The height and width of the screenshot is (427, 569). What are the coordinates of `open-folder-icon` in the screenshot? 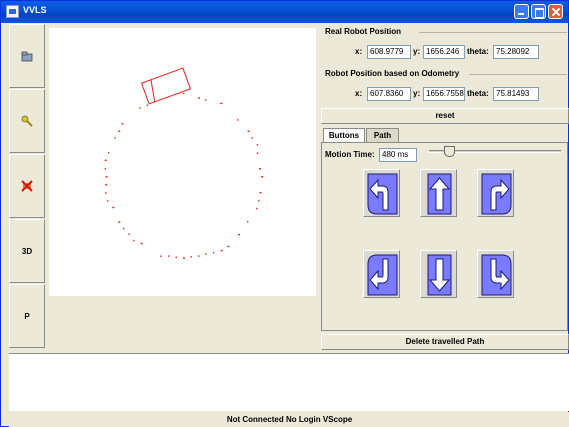 It's located at (27, 56).